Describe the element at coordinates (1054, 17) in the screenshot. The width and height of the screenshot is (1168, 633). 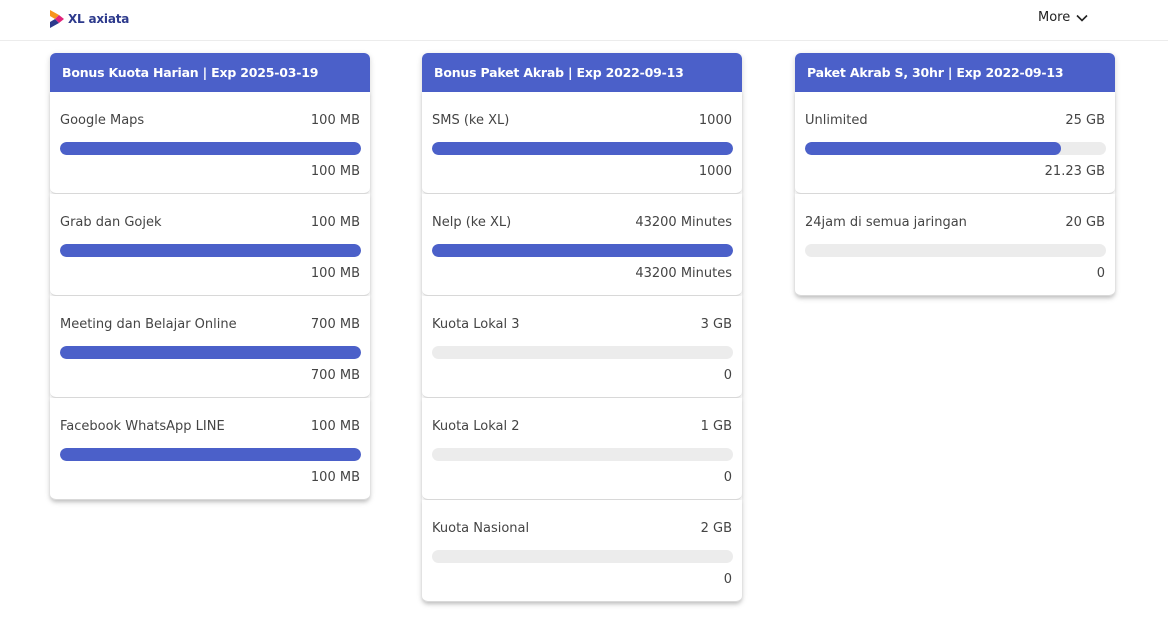
I see `more-label: More` at that location.